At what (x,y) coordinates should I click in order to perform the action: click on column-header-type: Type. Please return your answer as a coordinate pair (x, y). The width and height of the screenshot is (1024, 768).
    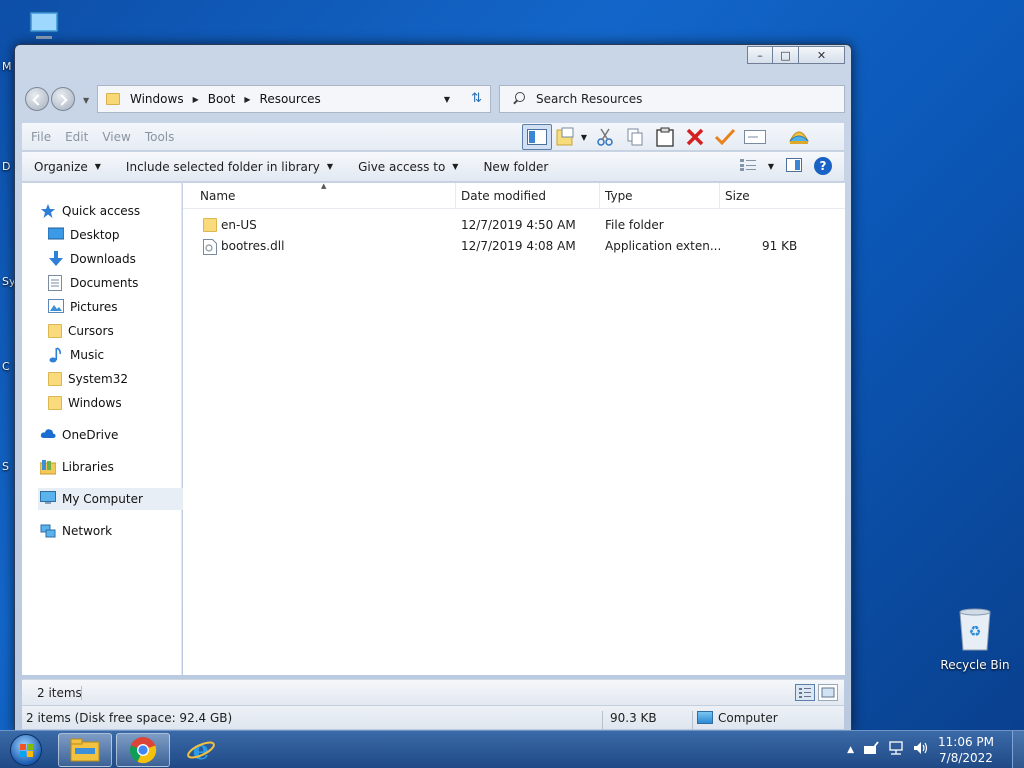
    Looking at the image, I should click on (619, 196).